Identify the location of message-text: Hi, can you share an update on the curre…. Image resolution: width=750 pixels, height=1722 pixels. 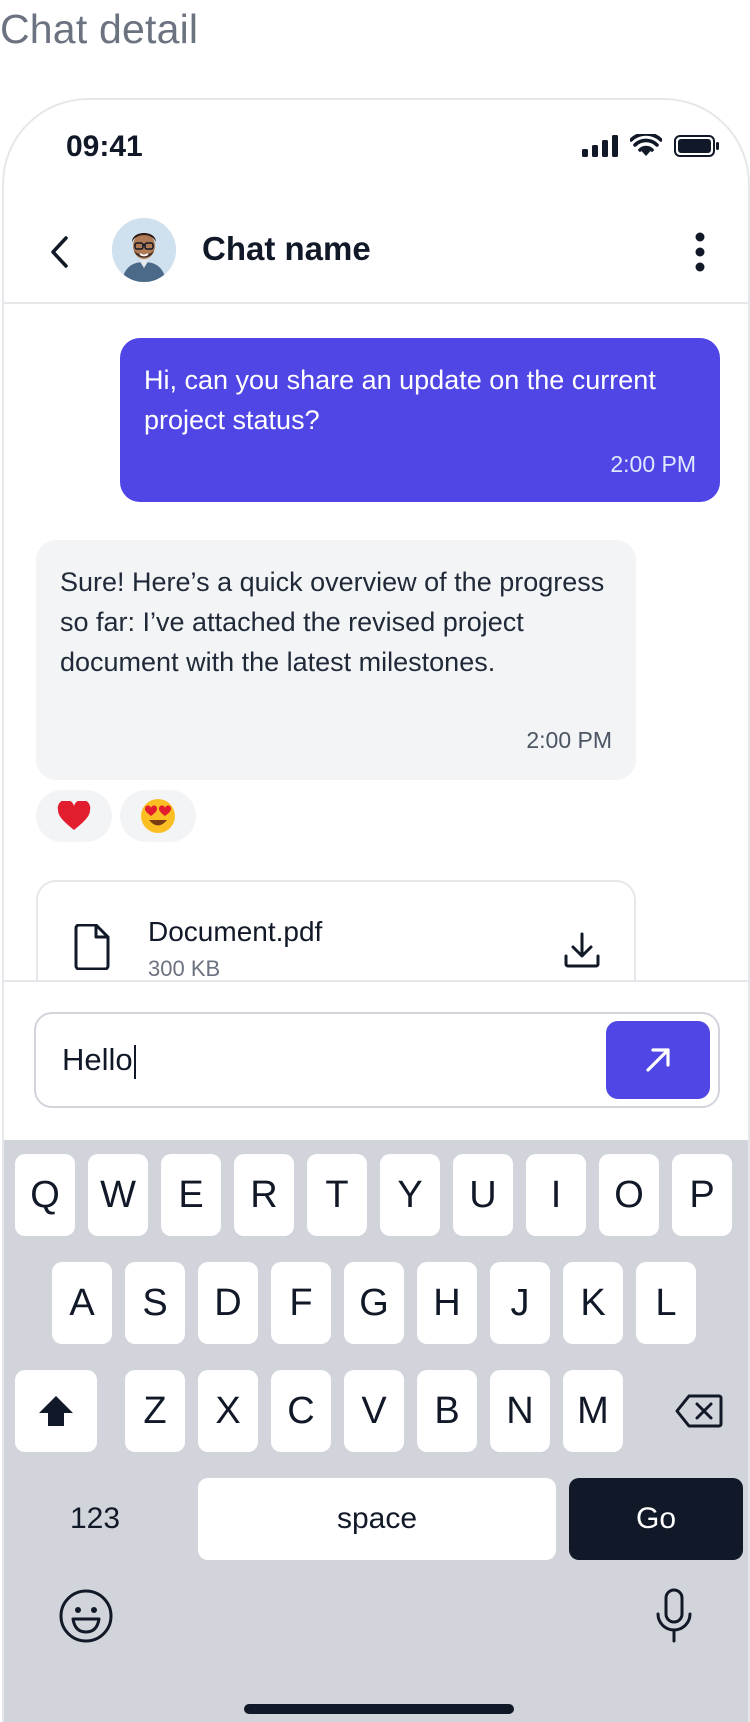
(400, 400).